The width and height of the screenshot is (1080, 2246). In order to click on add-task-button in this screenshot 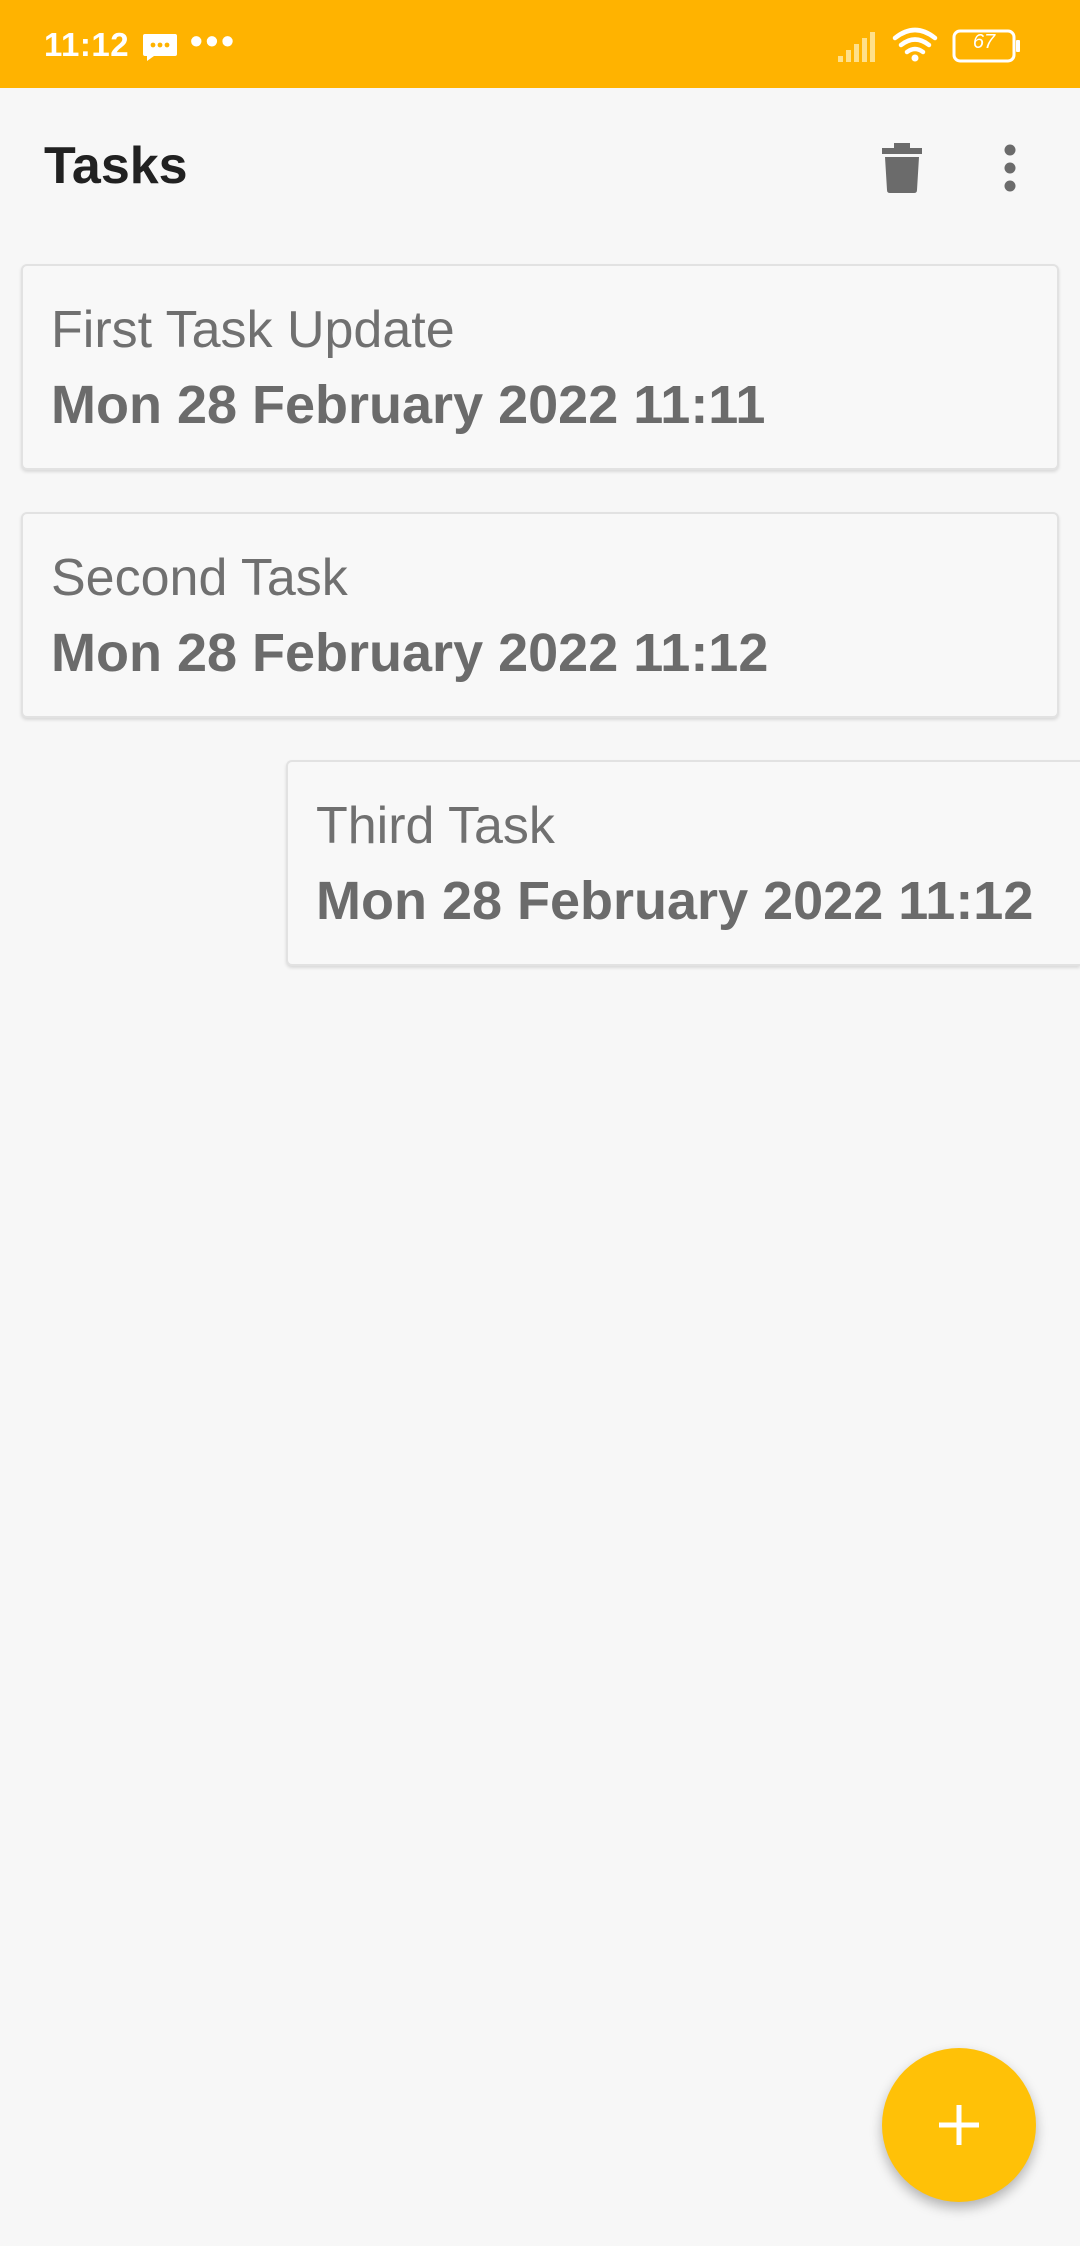, I will do `click(959, 2125)`.